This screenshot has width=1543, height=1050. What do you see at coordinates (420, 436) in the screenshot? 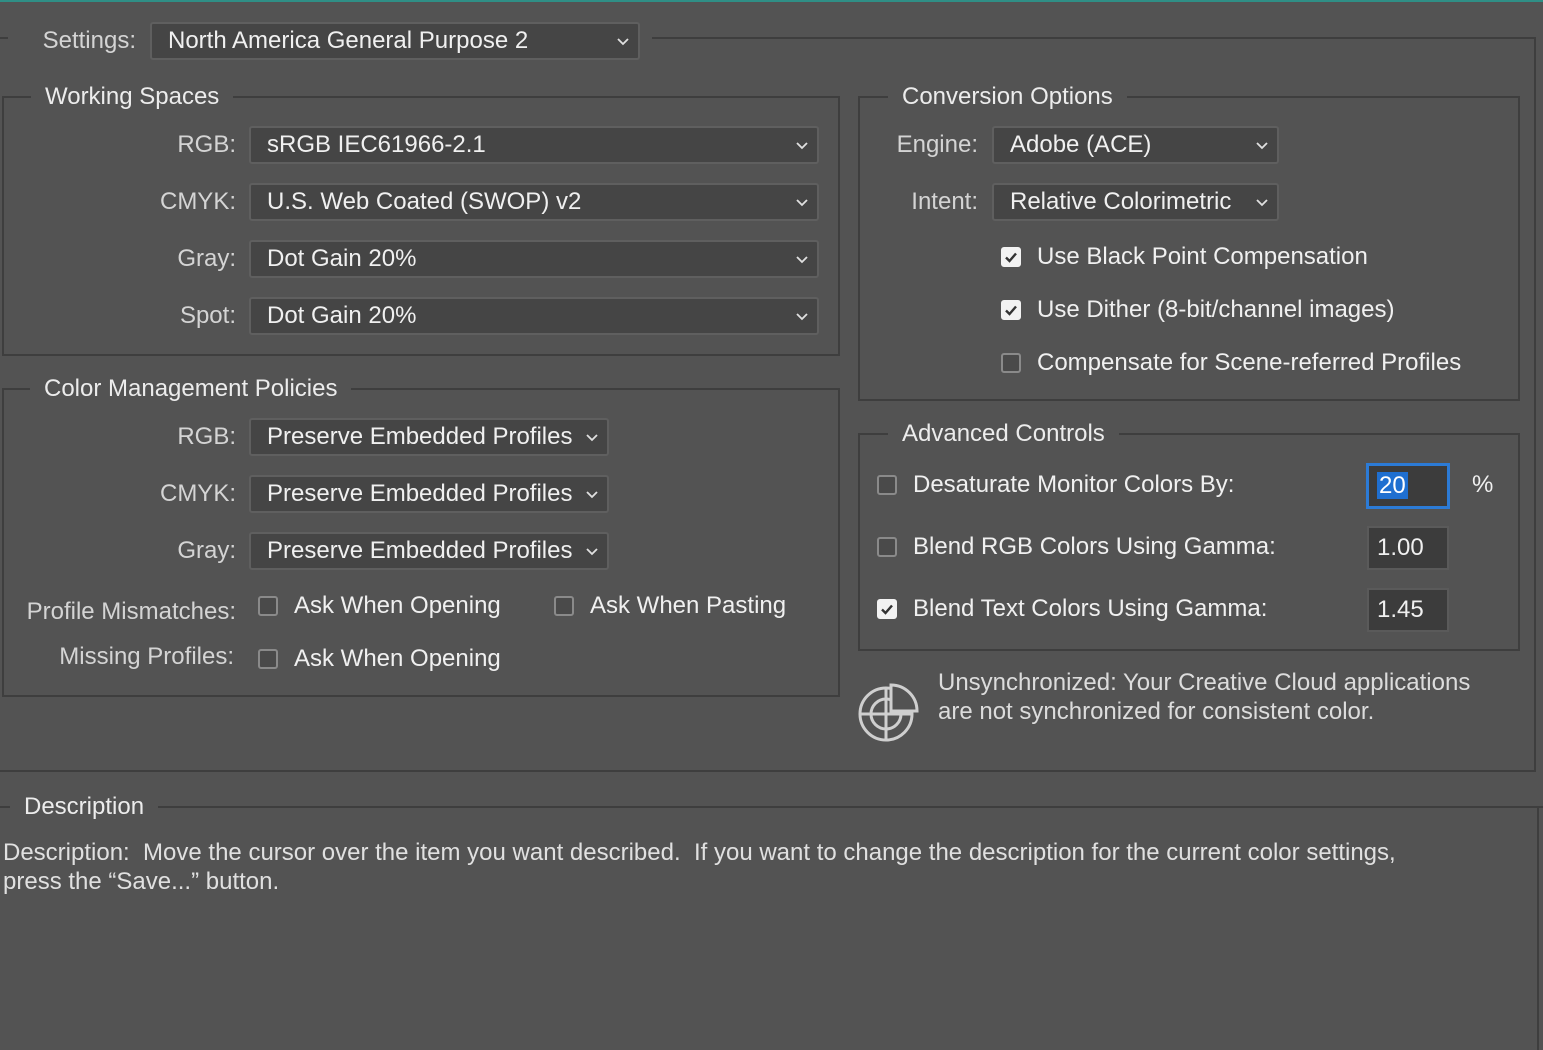
I see `policy-rgb-value: Preserve Embedded Profiles` at bounding box center [420, 436].